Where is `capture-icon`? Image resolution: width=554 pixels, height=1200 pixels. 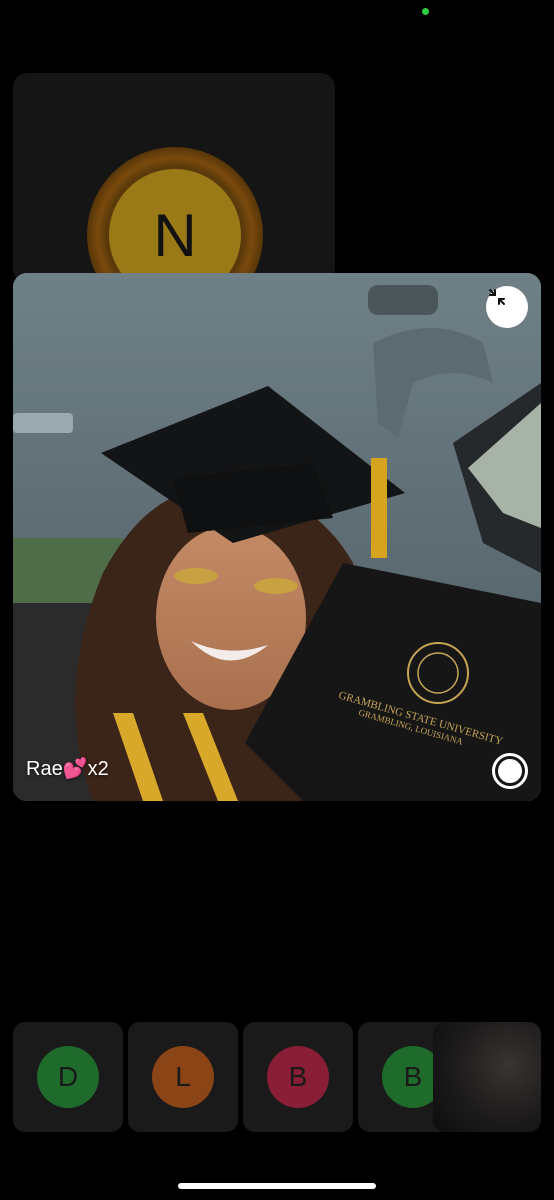 capture-icon is located at coordinates (510, 771).